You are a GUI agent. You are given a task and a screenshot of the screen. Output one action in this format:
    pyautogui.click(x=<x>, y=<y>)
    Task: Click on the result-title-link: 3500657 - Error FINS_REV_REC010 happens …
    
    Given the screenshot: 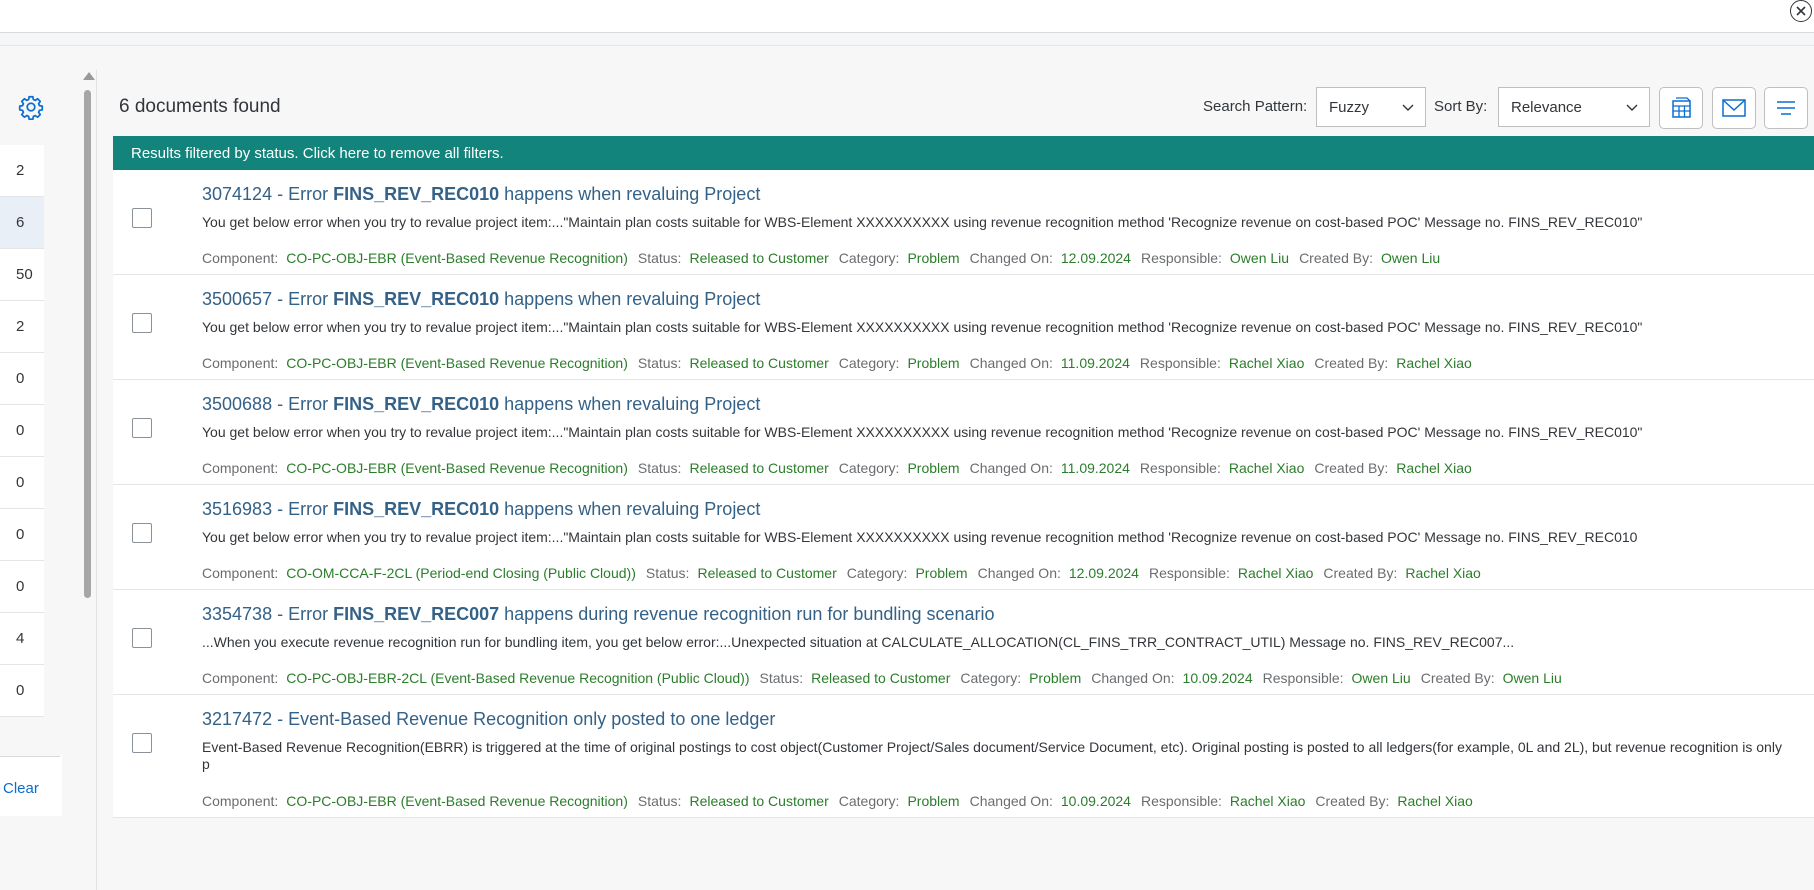 What is the action you would take?
    pyautogui.click(x=481, y=299)
    